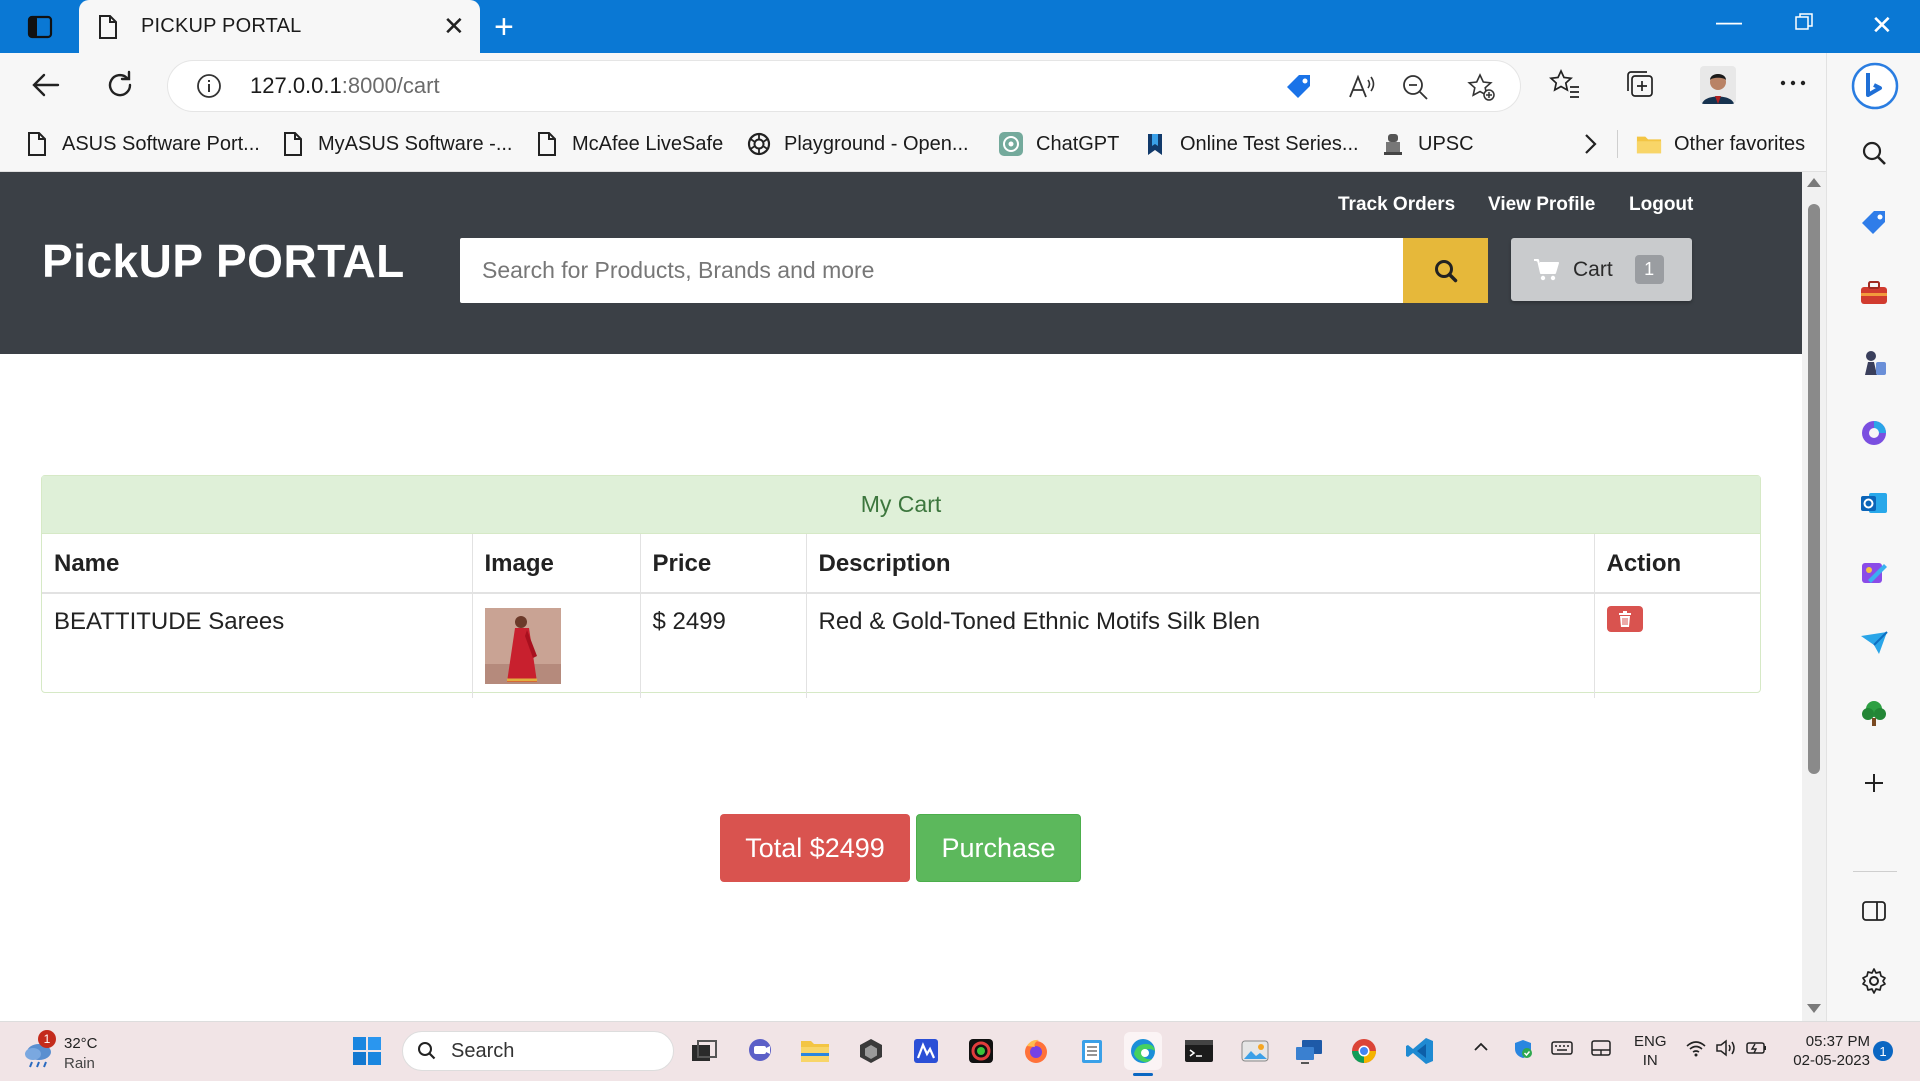  Describe the element at coordinates (759, 144) in the screenshot. I see `openai-icon` at that location.